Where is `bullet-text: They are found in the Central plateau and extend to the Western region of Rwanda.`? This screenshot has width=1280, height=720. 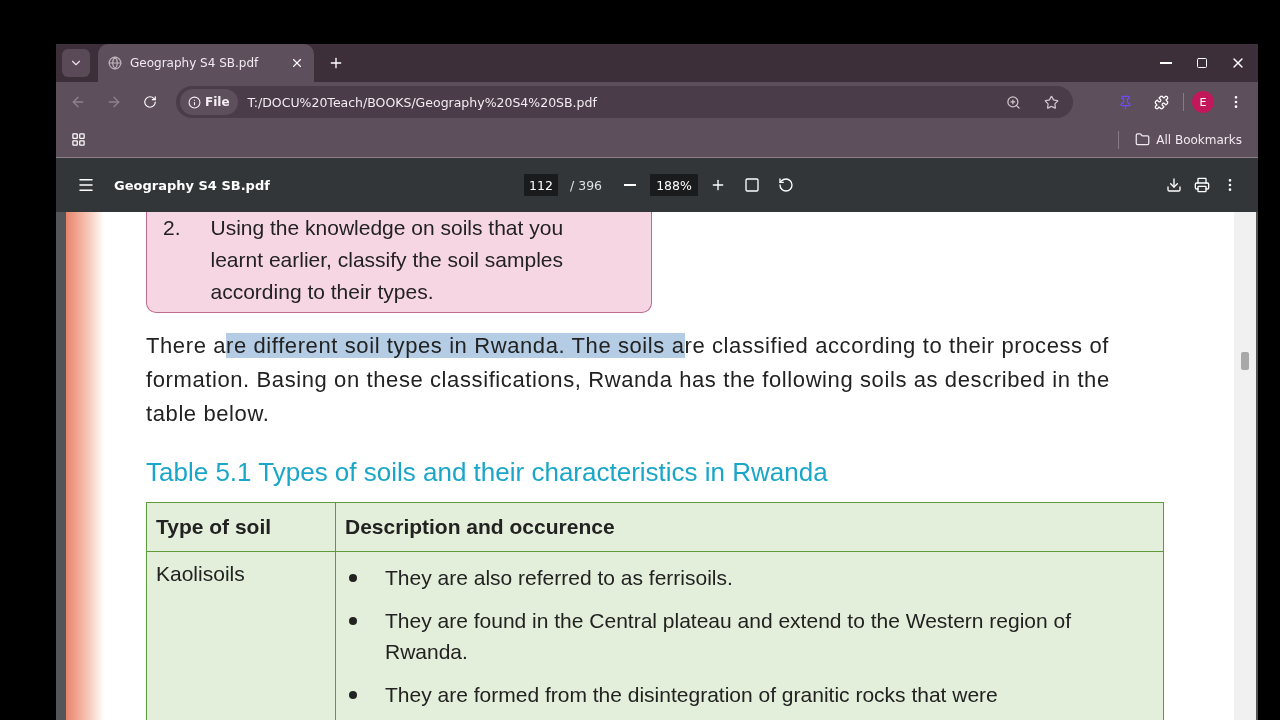 bullet-text: They are found in the Central plateau and extend to the Western region of Rwanda. is located at coordinates (729, 636).